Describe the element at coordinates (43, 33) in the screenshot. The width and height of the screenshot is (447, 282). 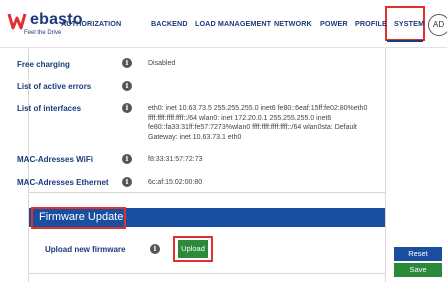
I see `brand-tagline: Feel the Drive` at that location.